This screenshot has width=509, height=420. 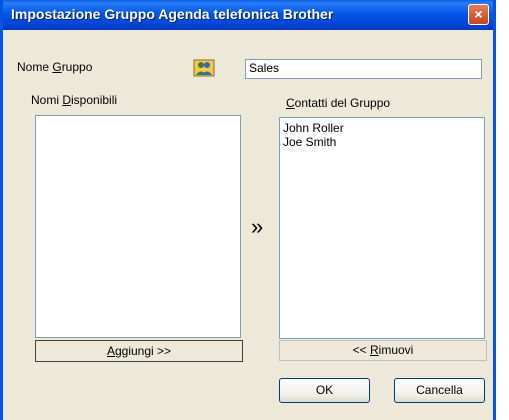 I want to click on add-button-label: ggiungi >>, so click(x=143, y=351).